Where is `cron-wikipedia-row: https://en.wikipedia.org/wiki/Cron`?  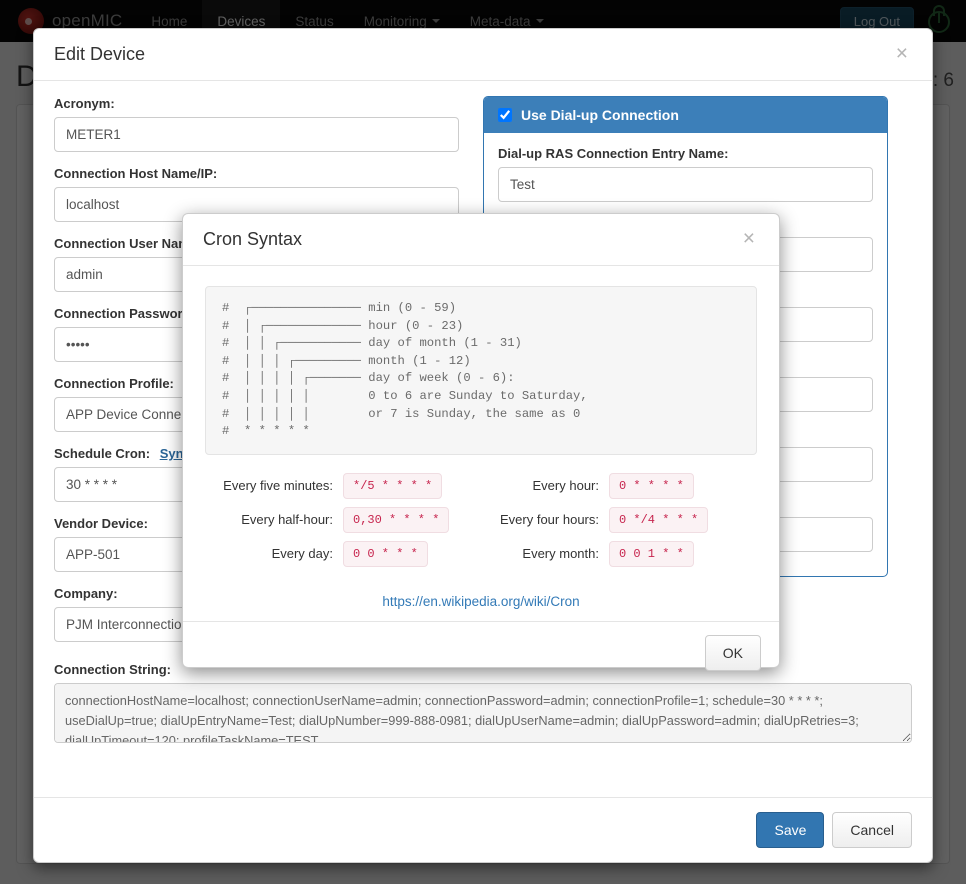 cron-wikipedia-row: https://en.wikipedia.org/wiki/Cron is located at coordinates (481, 602).